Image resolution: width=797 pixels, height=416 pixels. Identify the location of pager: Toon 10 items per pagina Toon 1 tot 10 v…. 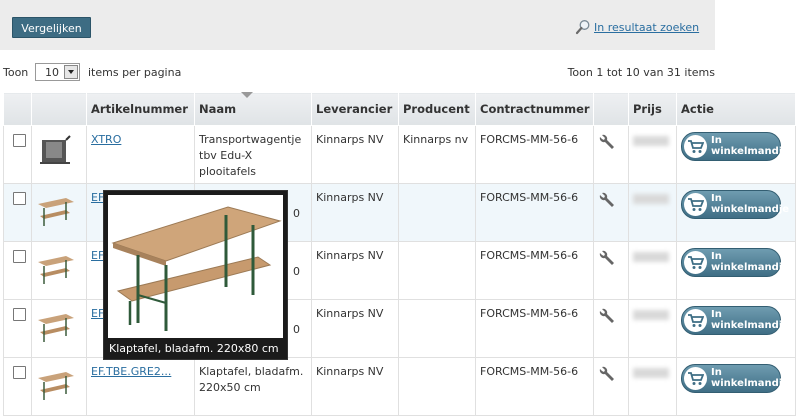
(359, 73).